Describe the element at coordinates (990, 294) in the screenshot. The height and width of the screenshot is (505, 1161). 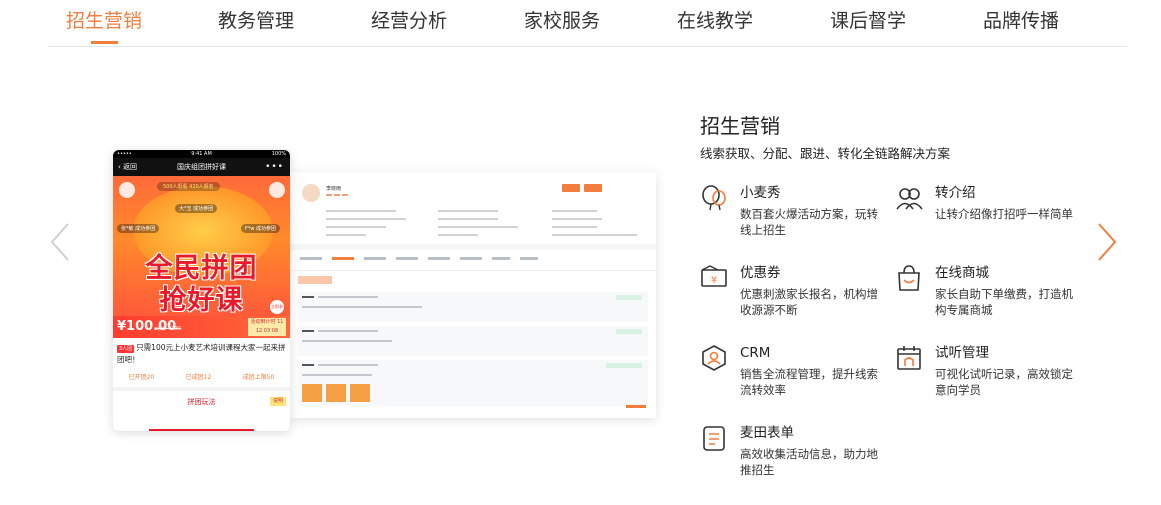
I see `feature-online-mall: 在线商城 家长自助下单缴费，打造机构专属商城` at that location.